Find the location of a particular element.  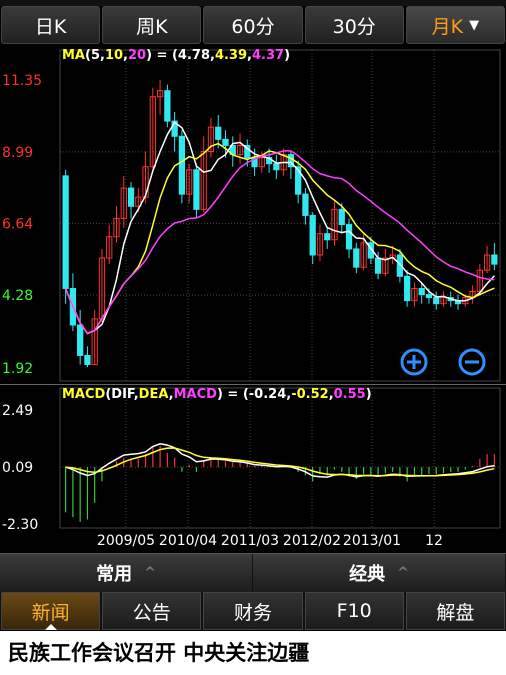

ma-legend-v2: 4.39 is located at coordinates (231, 55).